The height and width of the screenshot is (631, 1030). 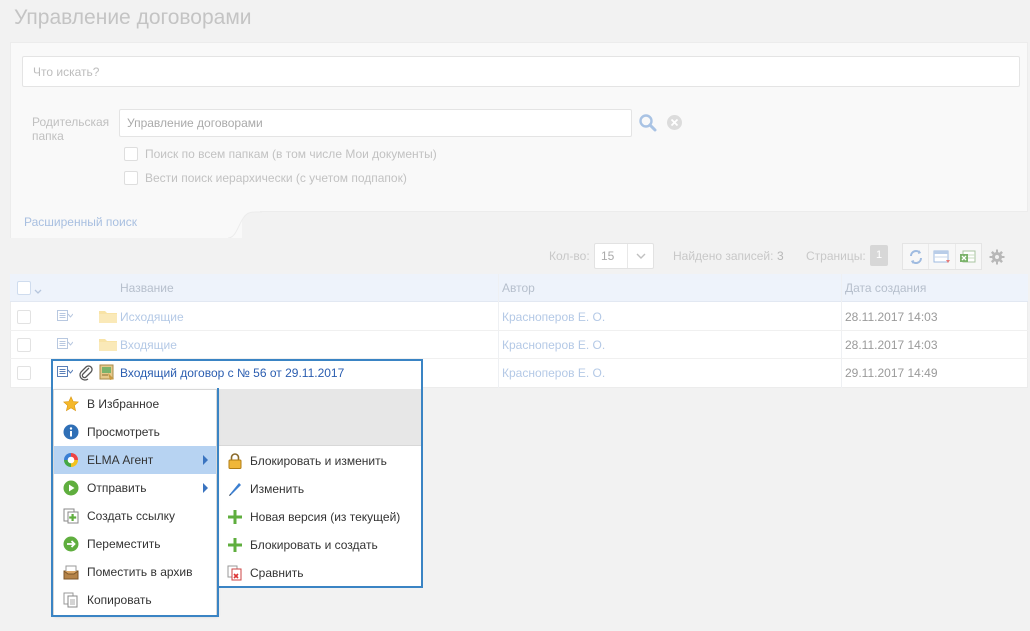 What do you see at coordinates (86, 374) in the screenshot?
I see `attachment-icon` at bounding box center [86, 374].